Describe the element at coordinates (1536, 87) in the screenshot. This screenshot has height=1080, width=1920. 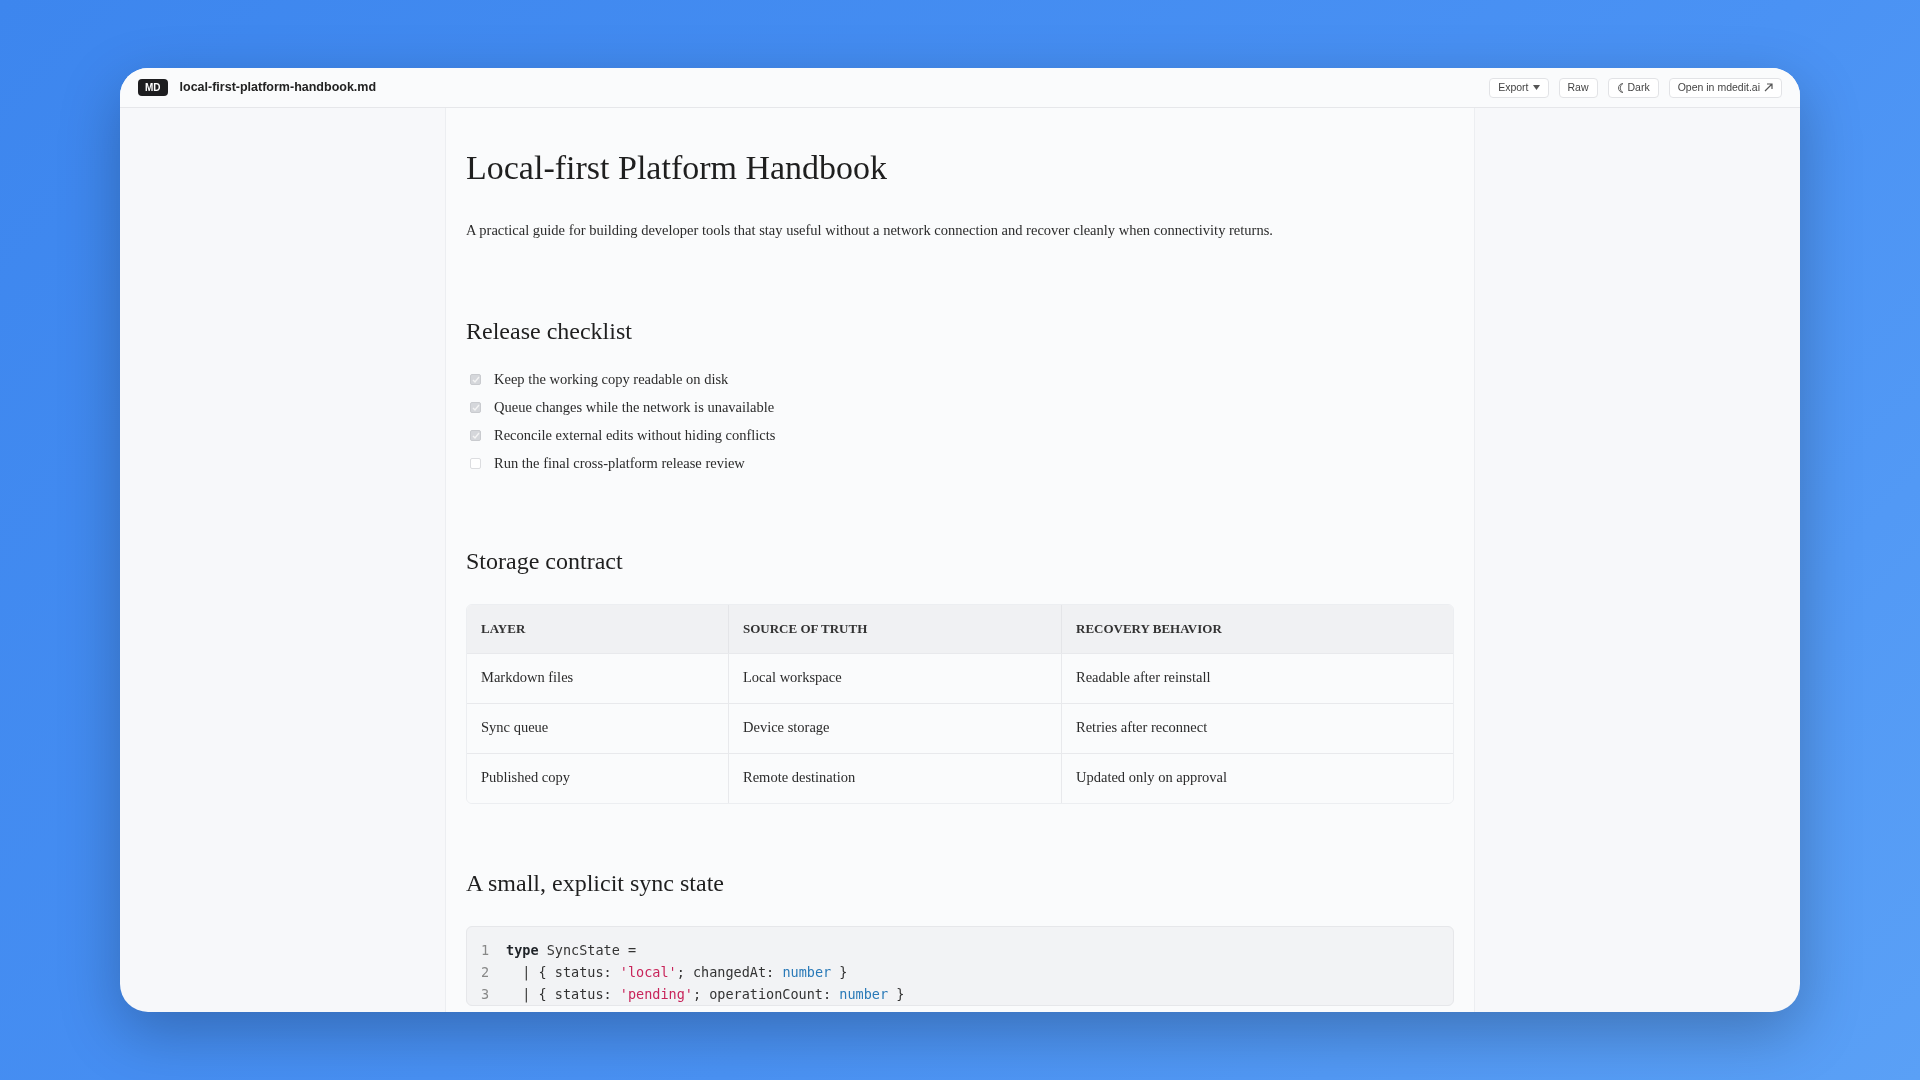
I see `caret-icon` at that location.